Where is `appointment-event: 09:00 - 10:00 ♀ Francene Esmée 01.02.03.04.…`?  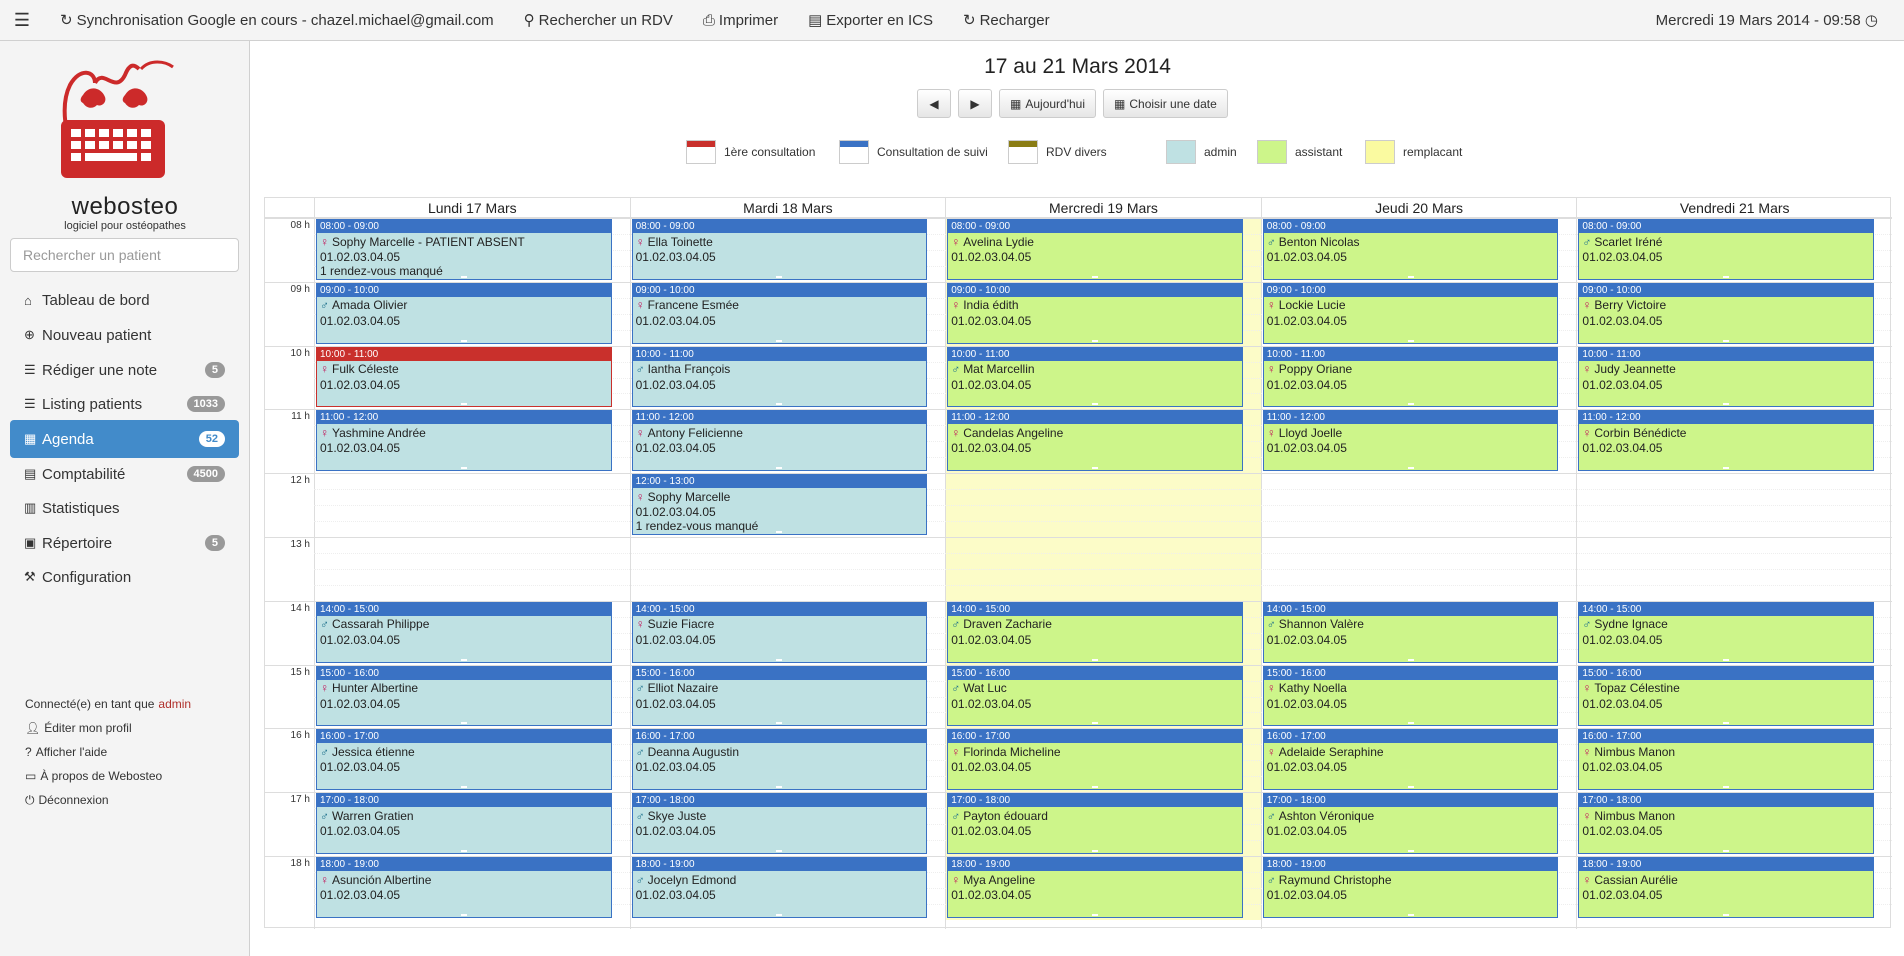 appointment-event: 09:00 - 10:00 ♀ Francene Esmée 01.02.03.04.… is located at coordinates (779, 313).